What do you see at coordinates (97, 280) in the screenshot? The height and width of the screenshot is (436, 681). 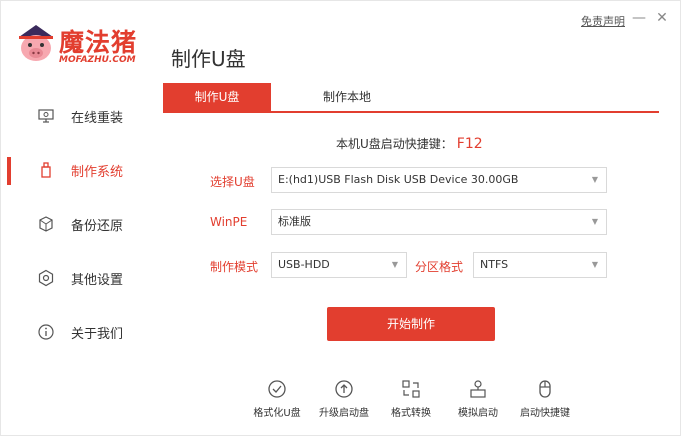 I see `sidebar-item-label: 其他设置` at bounding box center [97, 280].